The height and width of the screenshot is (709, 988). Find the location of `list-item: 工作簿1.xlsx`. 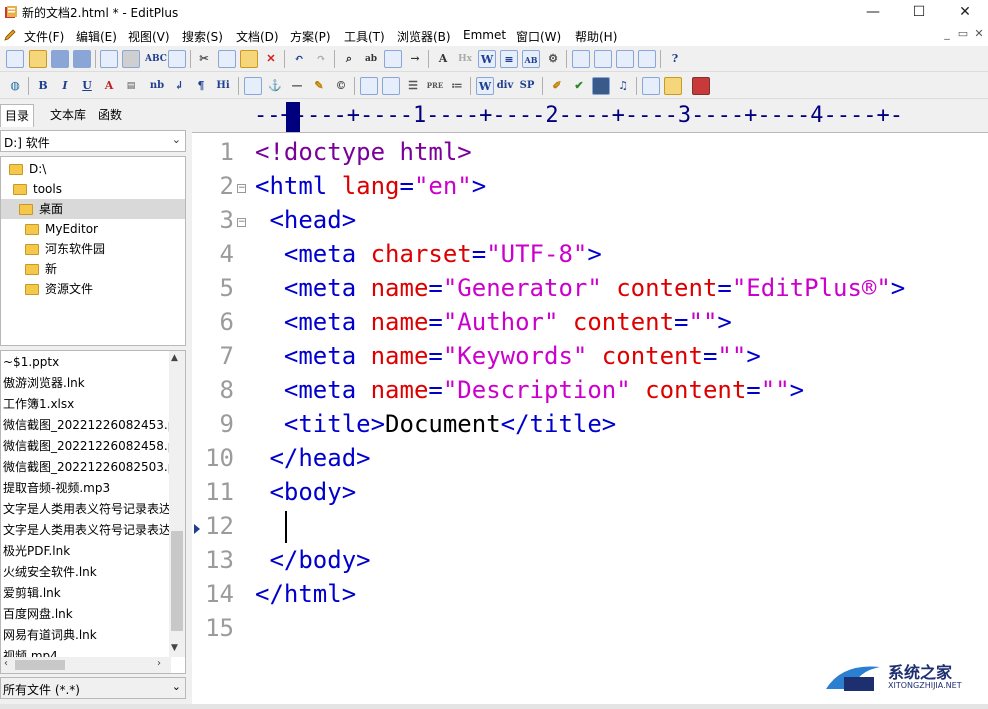

list-item: 工作簿1.xlsx is located at coordinates (86, 404).